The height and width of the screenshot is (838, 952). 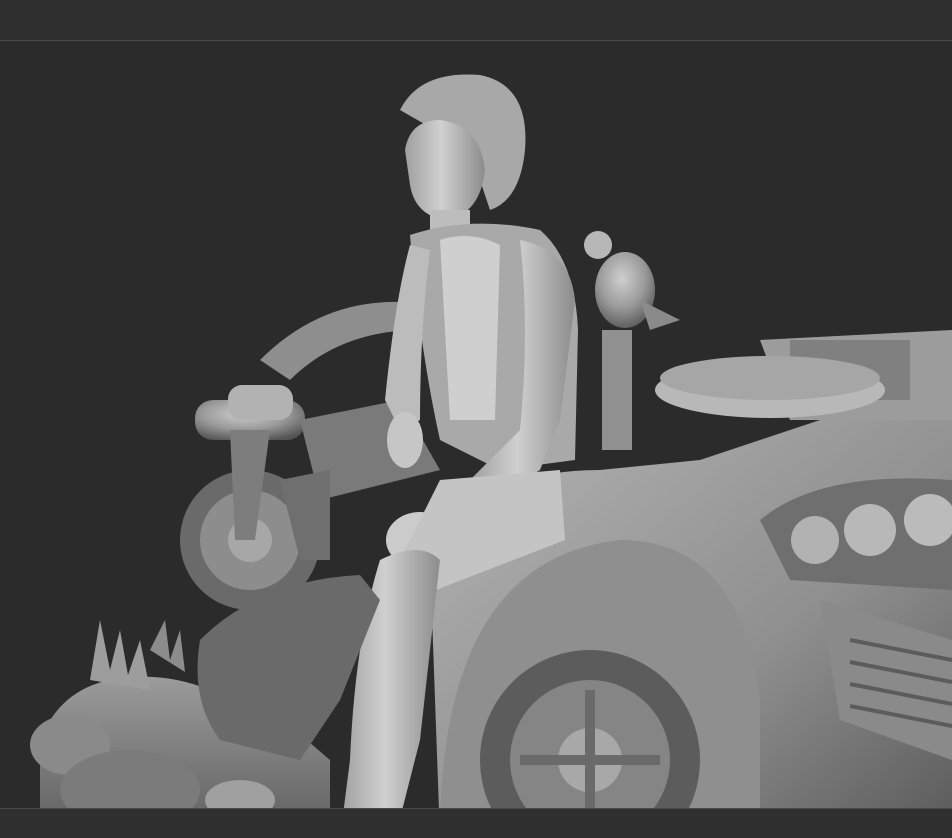 I want to click on viewport-bottom-bar, so click(x=476, y=823).